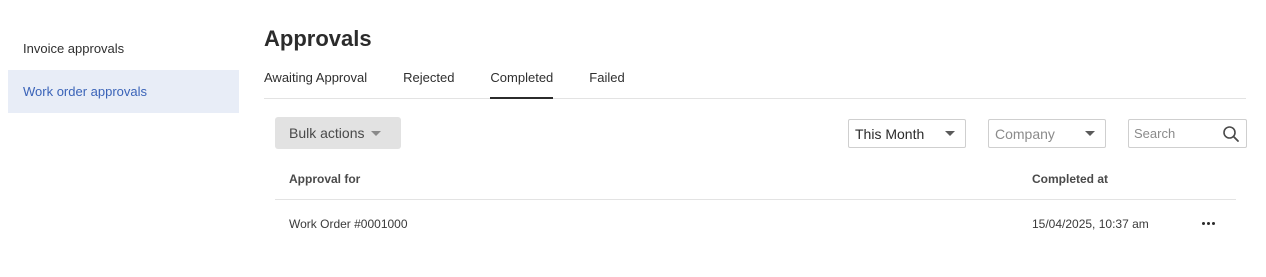  What do you see at coordinates (318, 38) in the screenshot?
I see `page-title: Approvals` at bounding box center [318, 38].